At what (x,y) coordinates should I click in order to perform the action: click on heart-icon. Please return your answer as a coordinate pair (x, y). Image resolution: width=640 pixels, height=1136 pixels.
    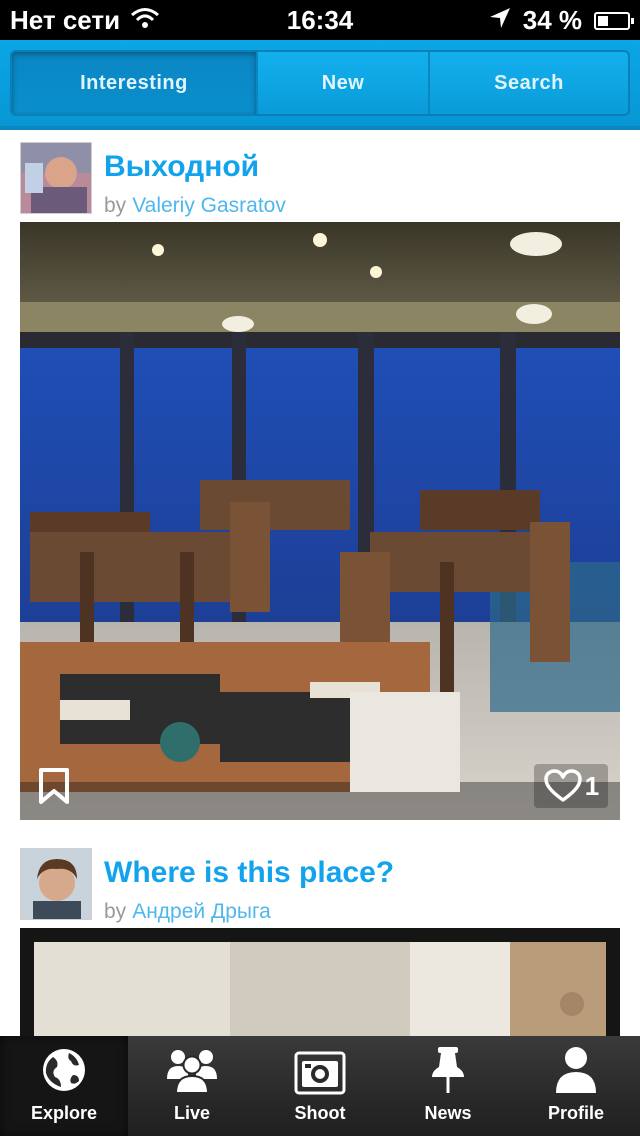
    Looking at the image, I should click on (563, 785).